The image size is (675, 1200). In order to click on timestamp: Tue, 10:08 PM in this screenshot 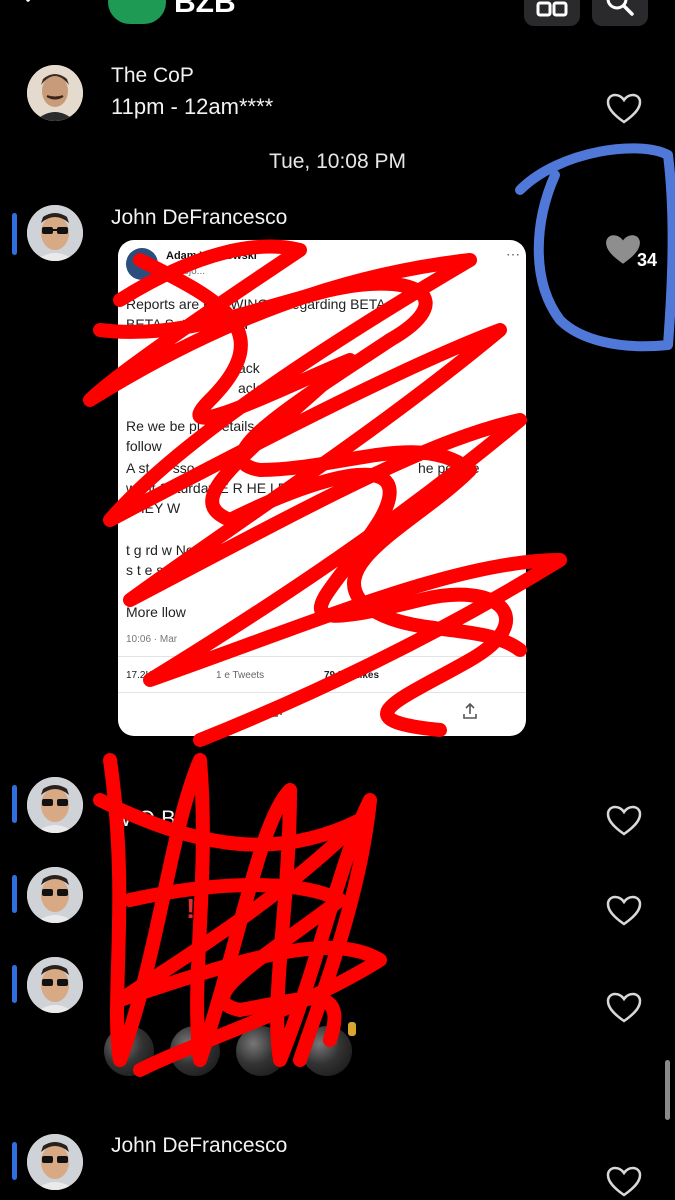, I will do `click(337, 161)`.